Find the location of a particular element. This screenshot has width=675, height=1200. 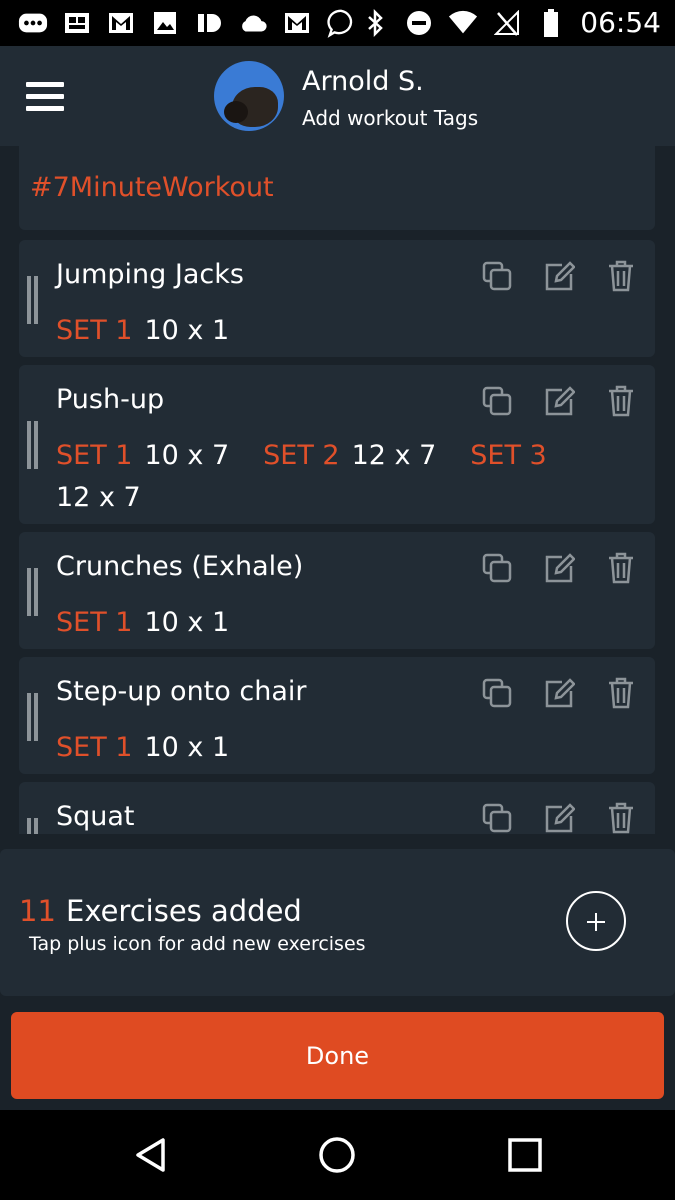

back-icon is located at coordinates (152, 1155).